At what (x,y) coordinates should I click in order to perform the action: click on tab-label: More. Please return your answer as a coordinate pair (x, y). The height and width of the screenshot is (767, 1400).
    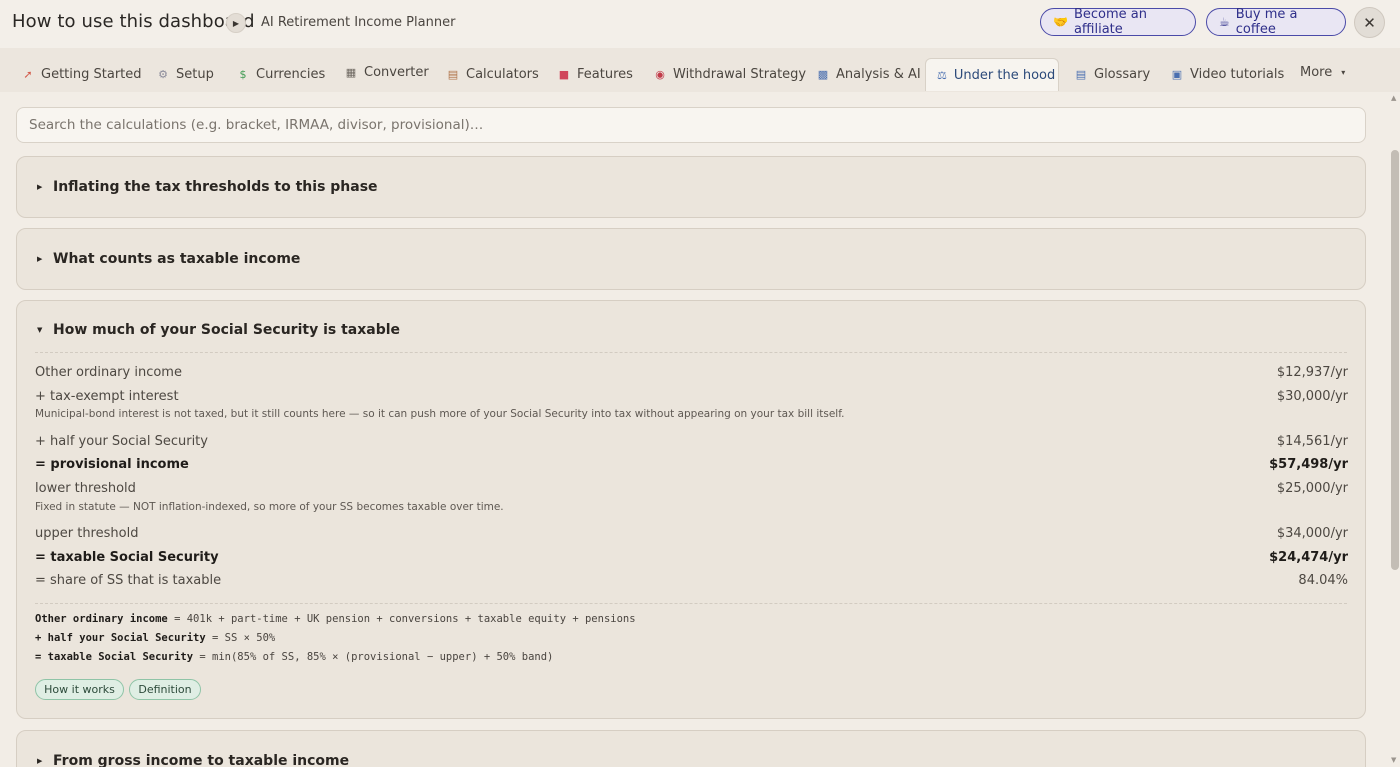
    Looking at the image, I should click on (1316, 72).